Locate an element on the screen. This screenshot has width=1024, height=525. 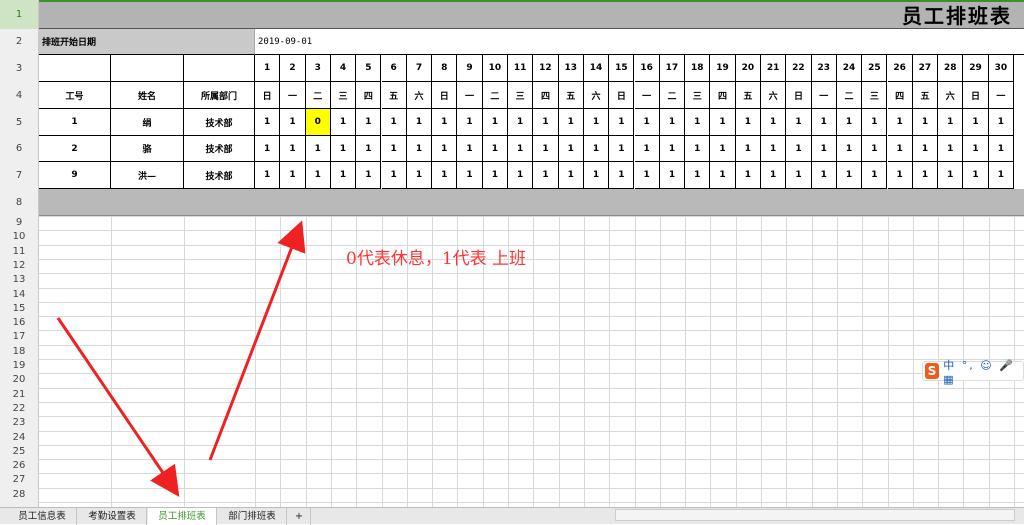
horizontal-scrollbar is located at coordinates (815, 515).